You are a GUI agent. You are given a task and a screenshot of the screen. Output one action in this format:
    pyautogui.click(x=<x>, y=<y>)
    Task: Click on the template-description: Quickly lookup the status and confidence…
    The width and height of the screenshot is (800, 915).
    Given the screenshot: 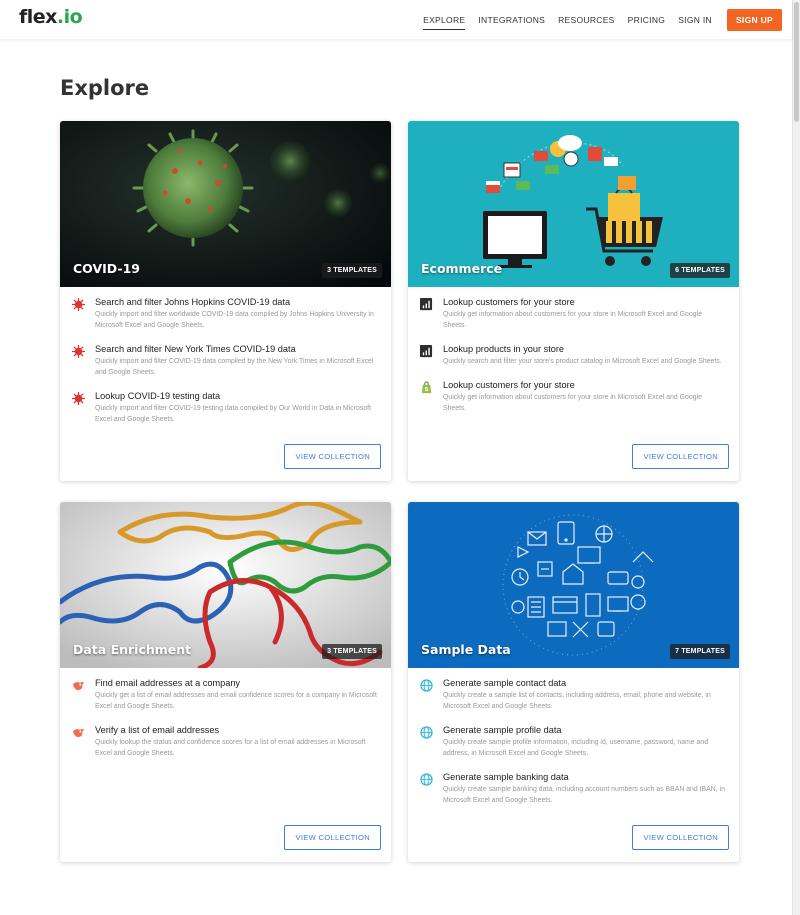 What is the action you would take?
    pyautogui.click(x=230, y=748)
    